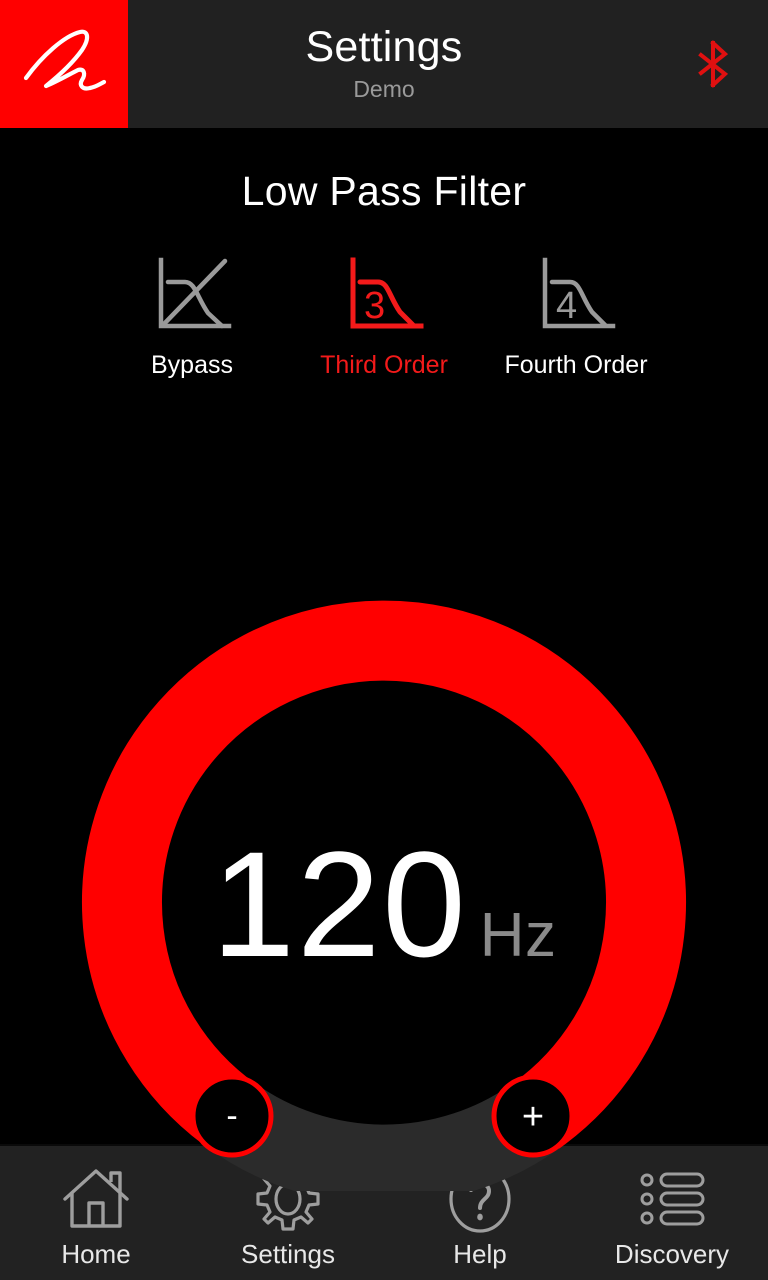 This screenshot has height=1280, width=768. I want to click on filter-section-title: Low Pass Filter, so click(384, 191).